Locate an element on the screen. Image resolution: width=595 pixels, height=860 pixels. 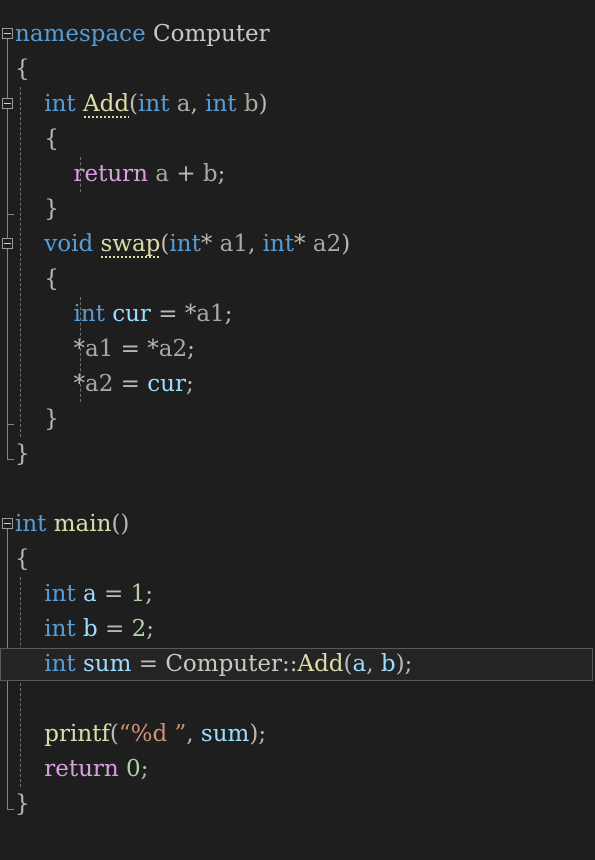
code-token: namespace is located at coordinates (80, 34).